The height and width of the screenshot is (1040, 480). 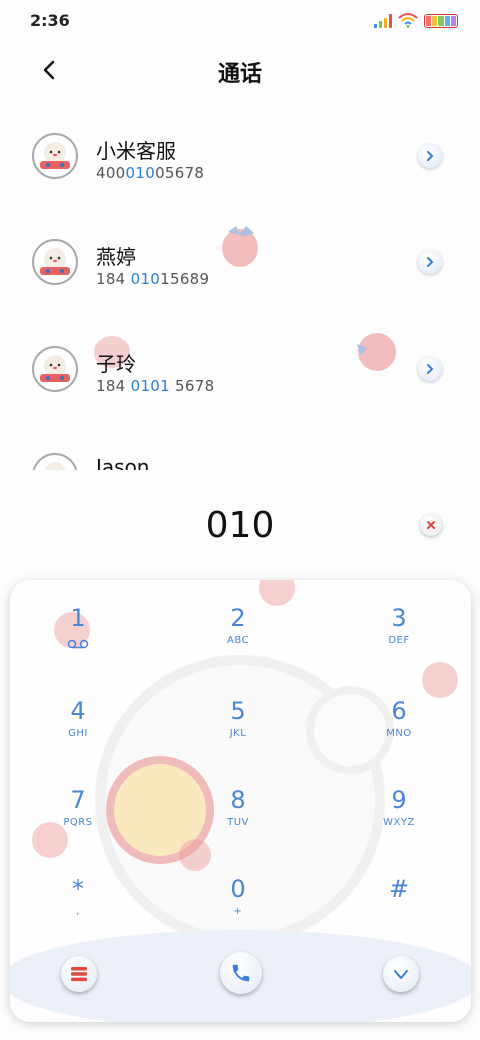 What do you see at coordinates (397, 915) in the screenshot?
I see `key-hash: #` at bounding box center [397, 915].